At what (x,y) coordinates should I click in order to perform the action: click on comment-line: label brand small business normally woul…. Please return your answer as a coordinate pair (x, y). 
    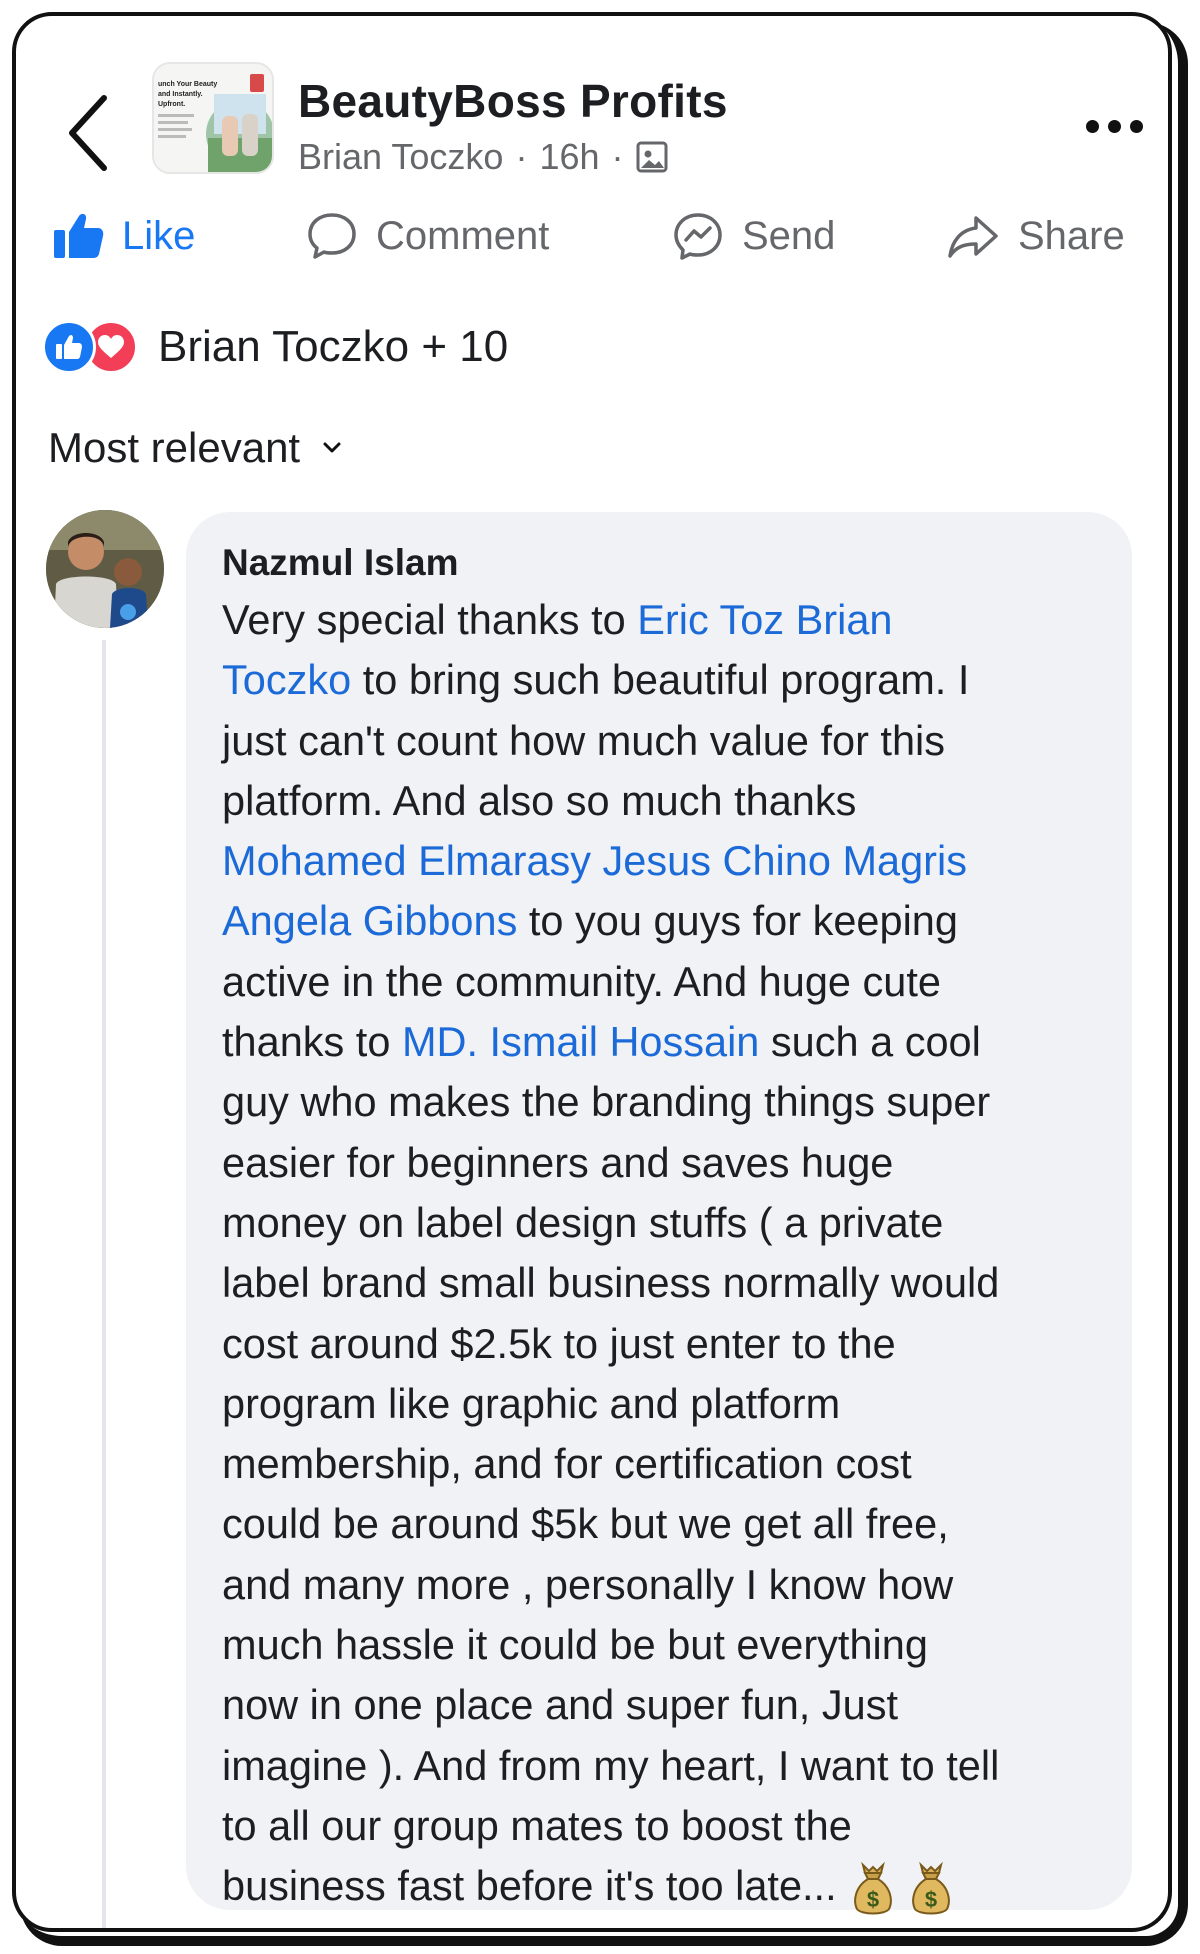
    Looking at the image, I should click on (663, 1283).